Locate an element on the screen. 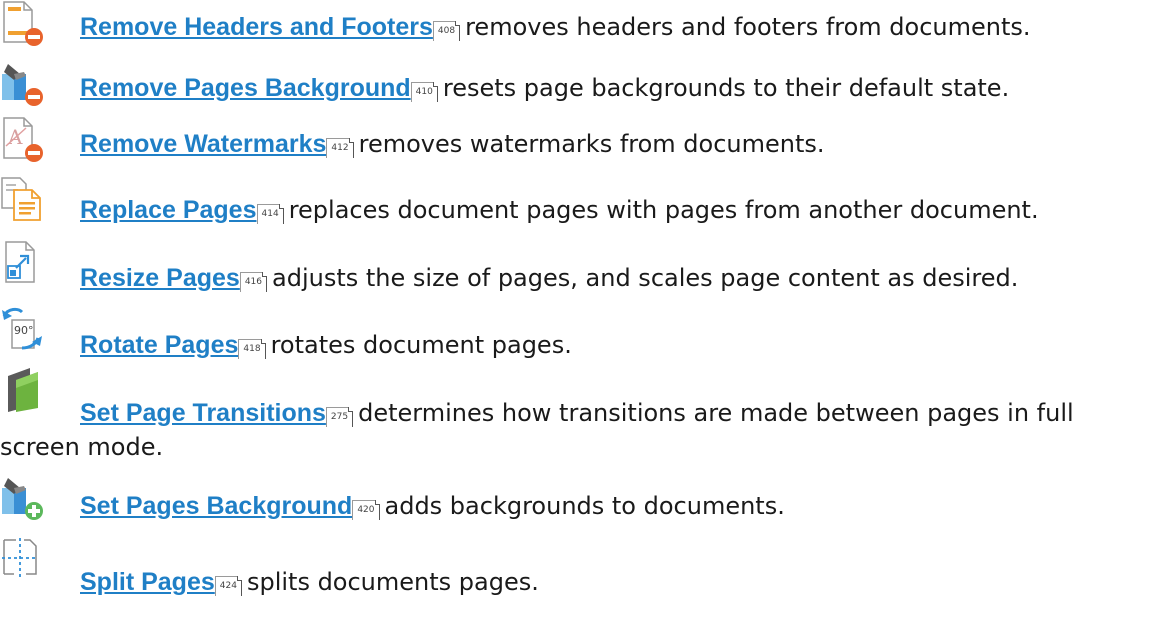  link-rotate-pages: Rotate Pages is located at coordinates (159, 345).